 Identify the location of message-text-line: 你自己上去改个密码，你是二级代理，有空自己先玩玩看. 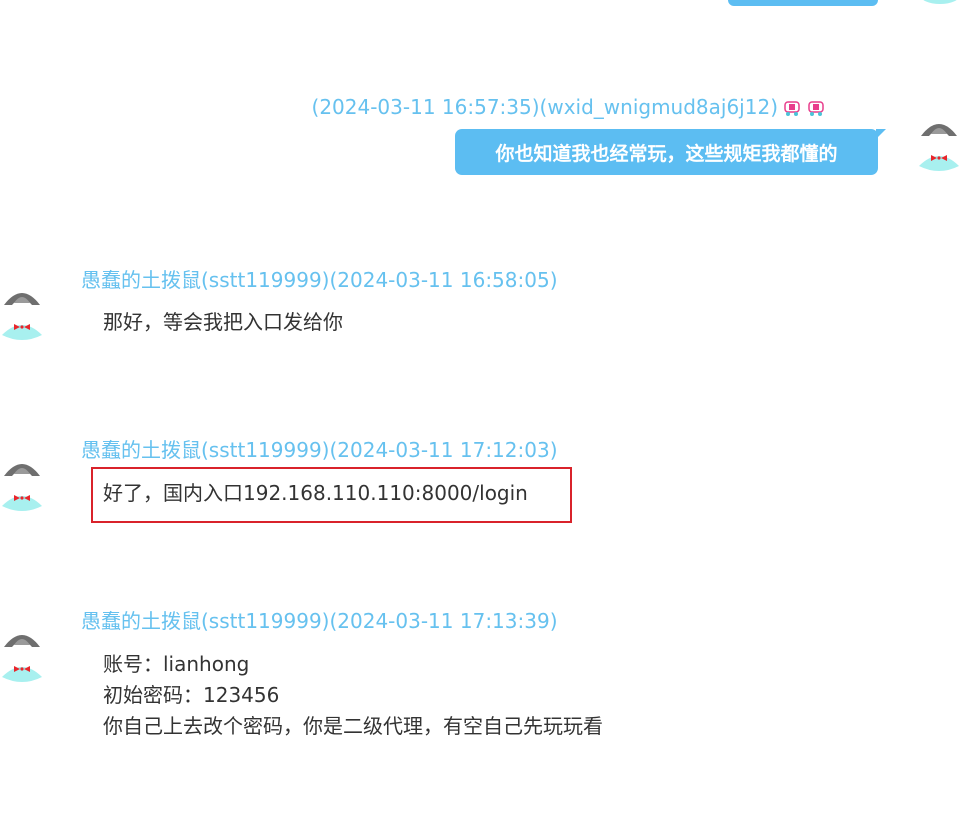
(353, 726).